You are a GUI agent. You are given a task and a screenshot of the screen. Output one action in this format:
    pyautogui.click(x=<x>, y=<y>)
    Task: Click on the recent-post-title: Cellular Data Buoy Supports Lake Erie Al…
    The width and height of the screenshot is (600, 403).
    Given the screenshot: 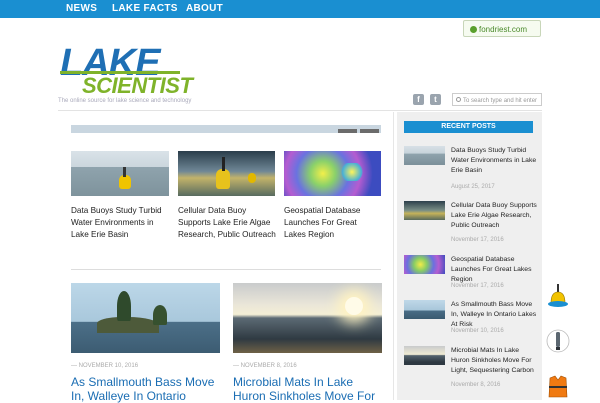 What is the action you would take?
    pyautogui.click(x=495, y=216)
    